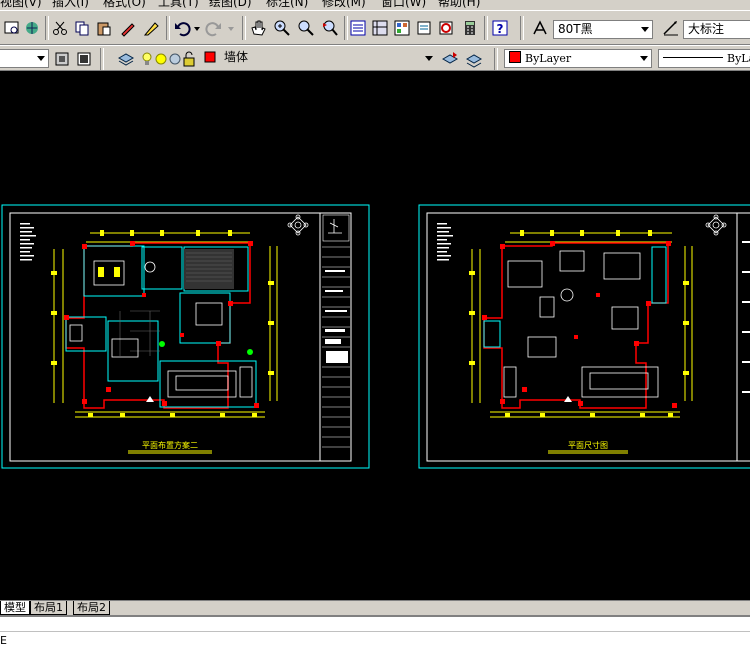  What do you see at coordinates (197, 28) in the screenshot?
I see `undo-dropdown-icon` at bounding box center [197, 28].